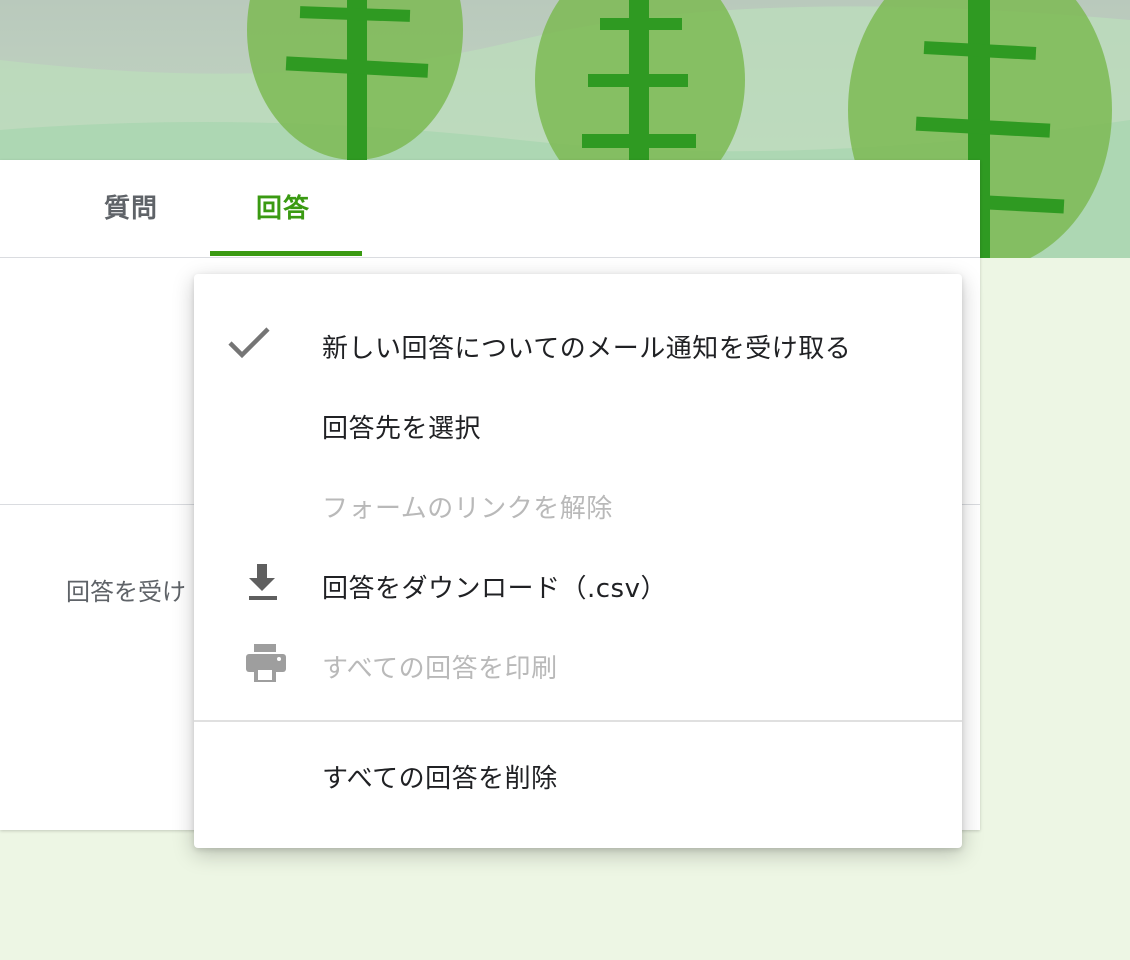  Describe the element at coordinates (494, 589) in the screenshot. I see `menu-item-label: 回答をダウンロード（.csv）` at that location.